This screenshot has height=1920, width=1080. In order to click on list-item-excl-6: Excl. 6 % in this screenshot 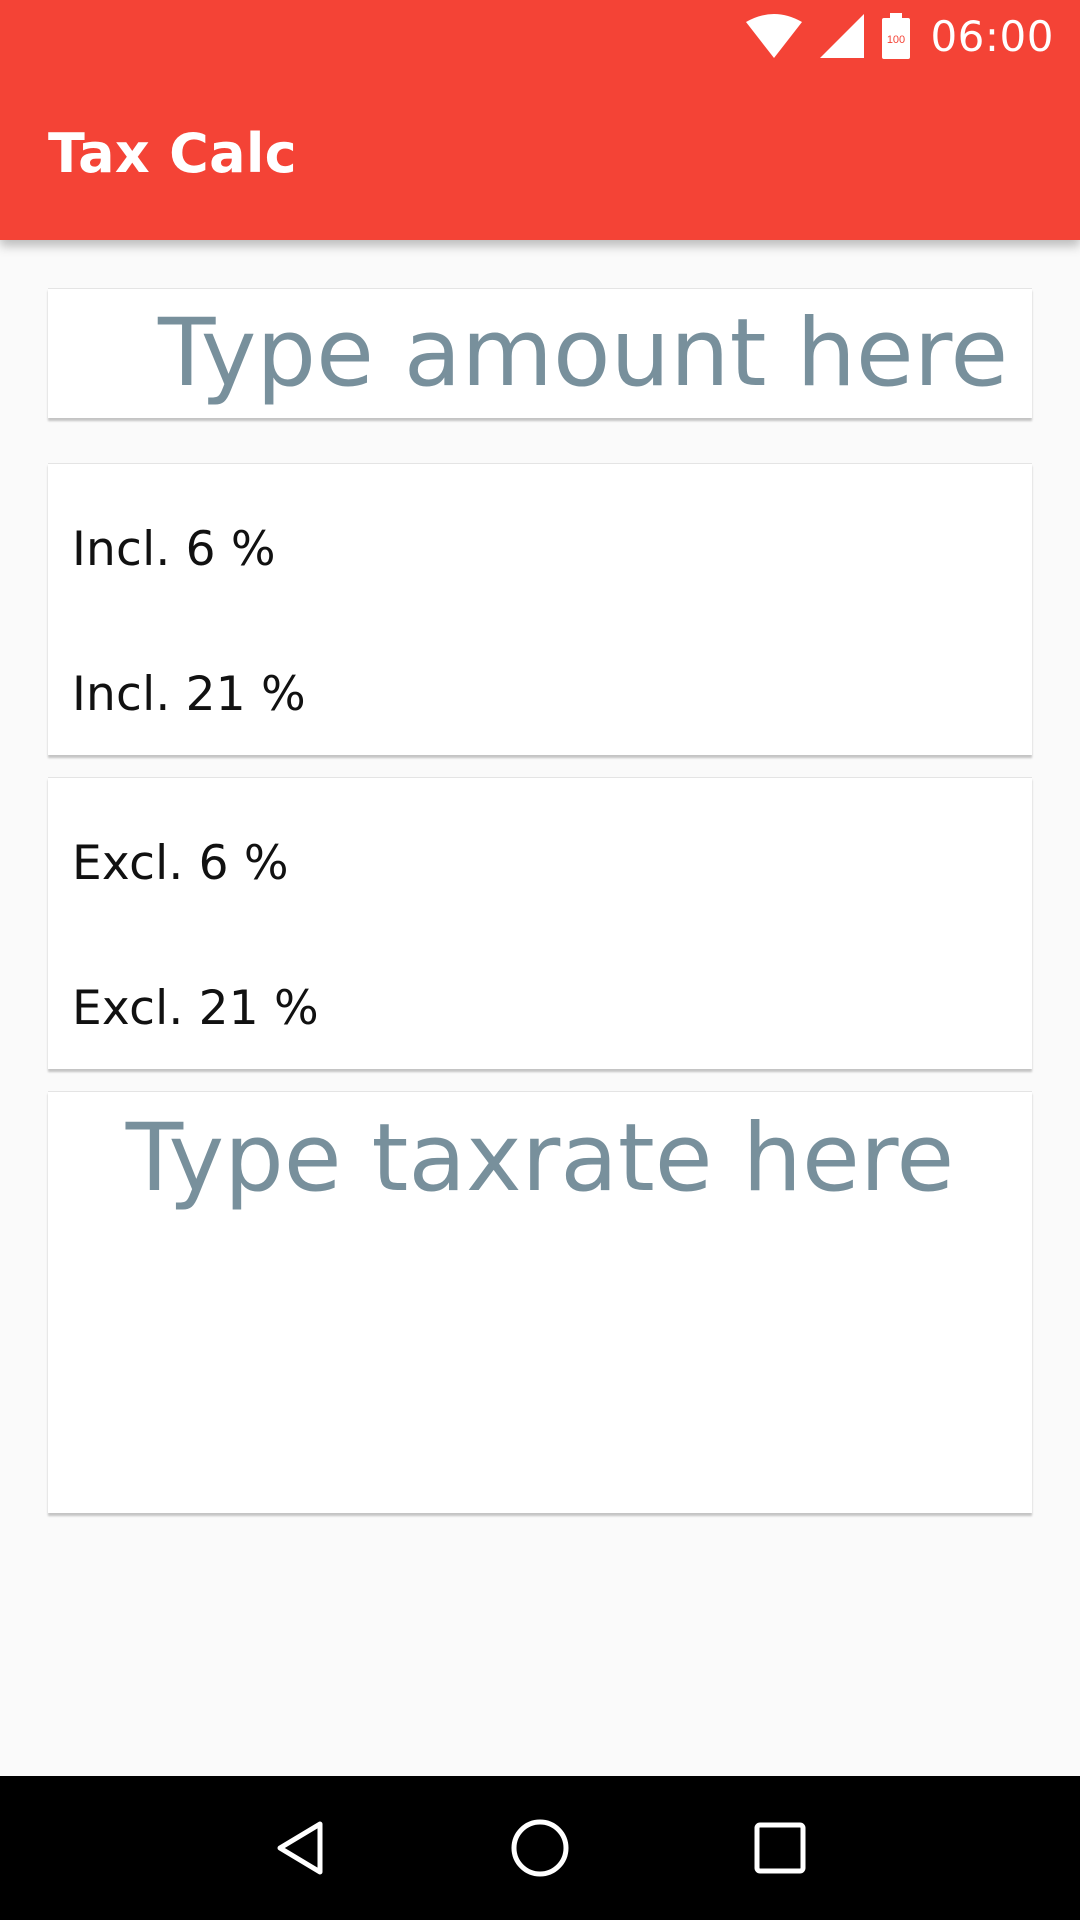, I will do `click(180, 863)`.